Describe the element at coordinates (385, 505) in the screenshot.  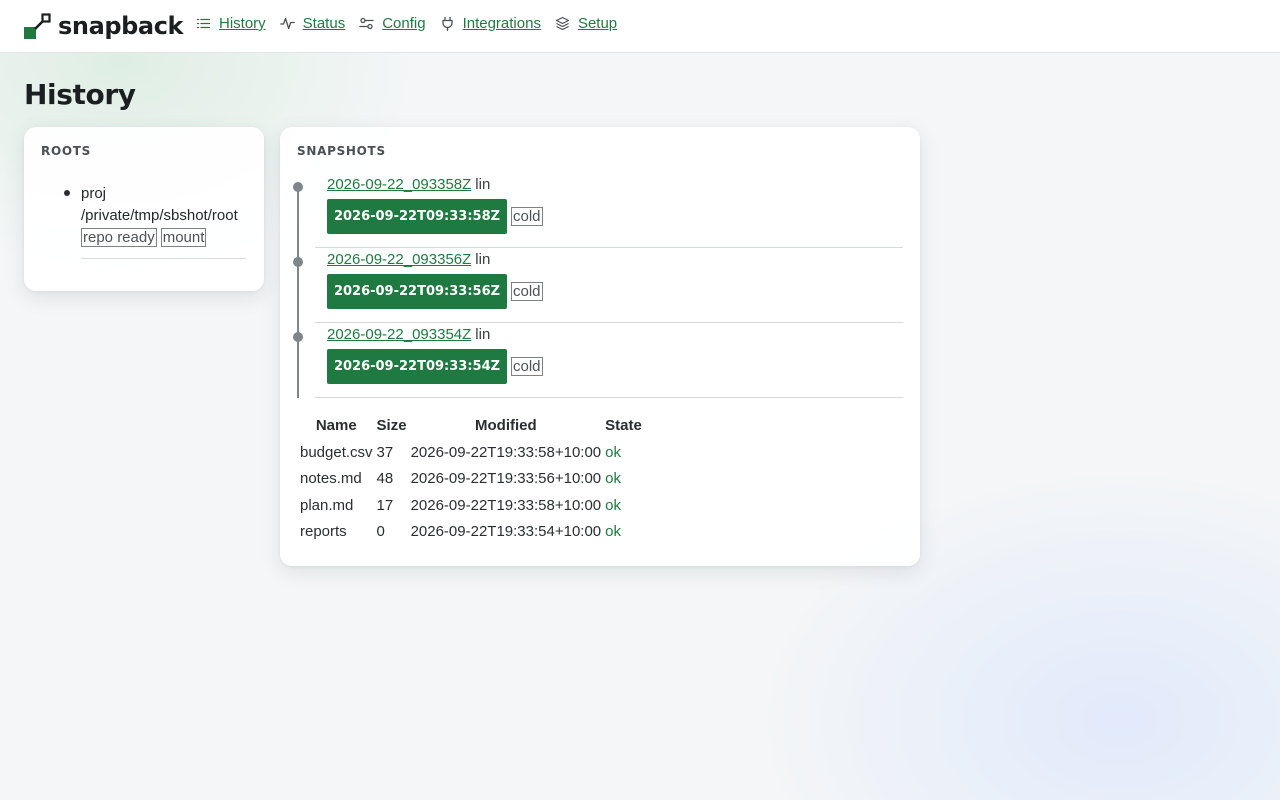
I see `file-size: 17` at that location.